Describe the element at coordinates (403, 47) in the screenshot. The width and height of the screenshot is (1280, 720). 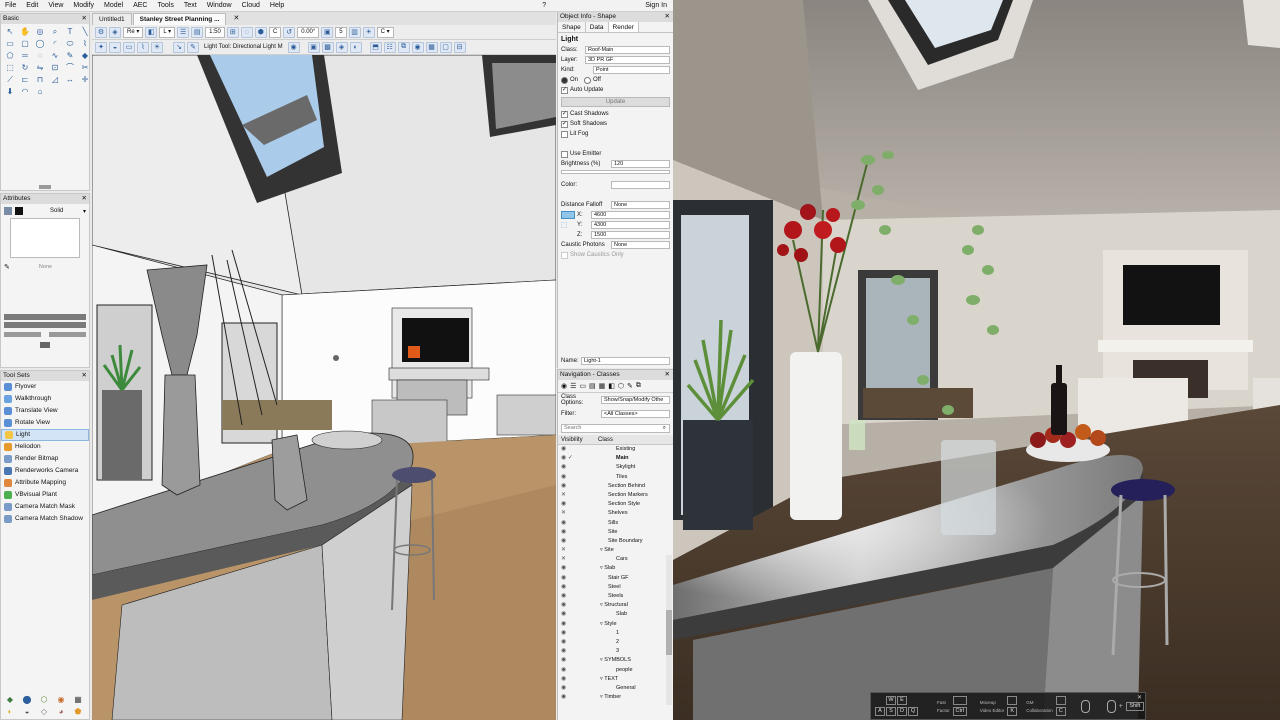
I see `layers-icon: ⧉` at that location.